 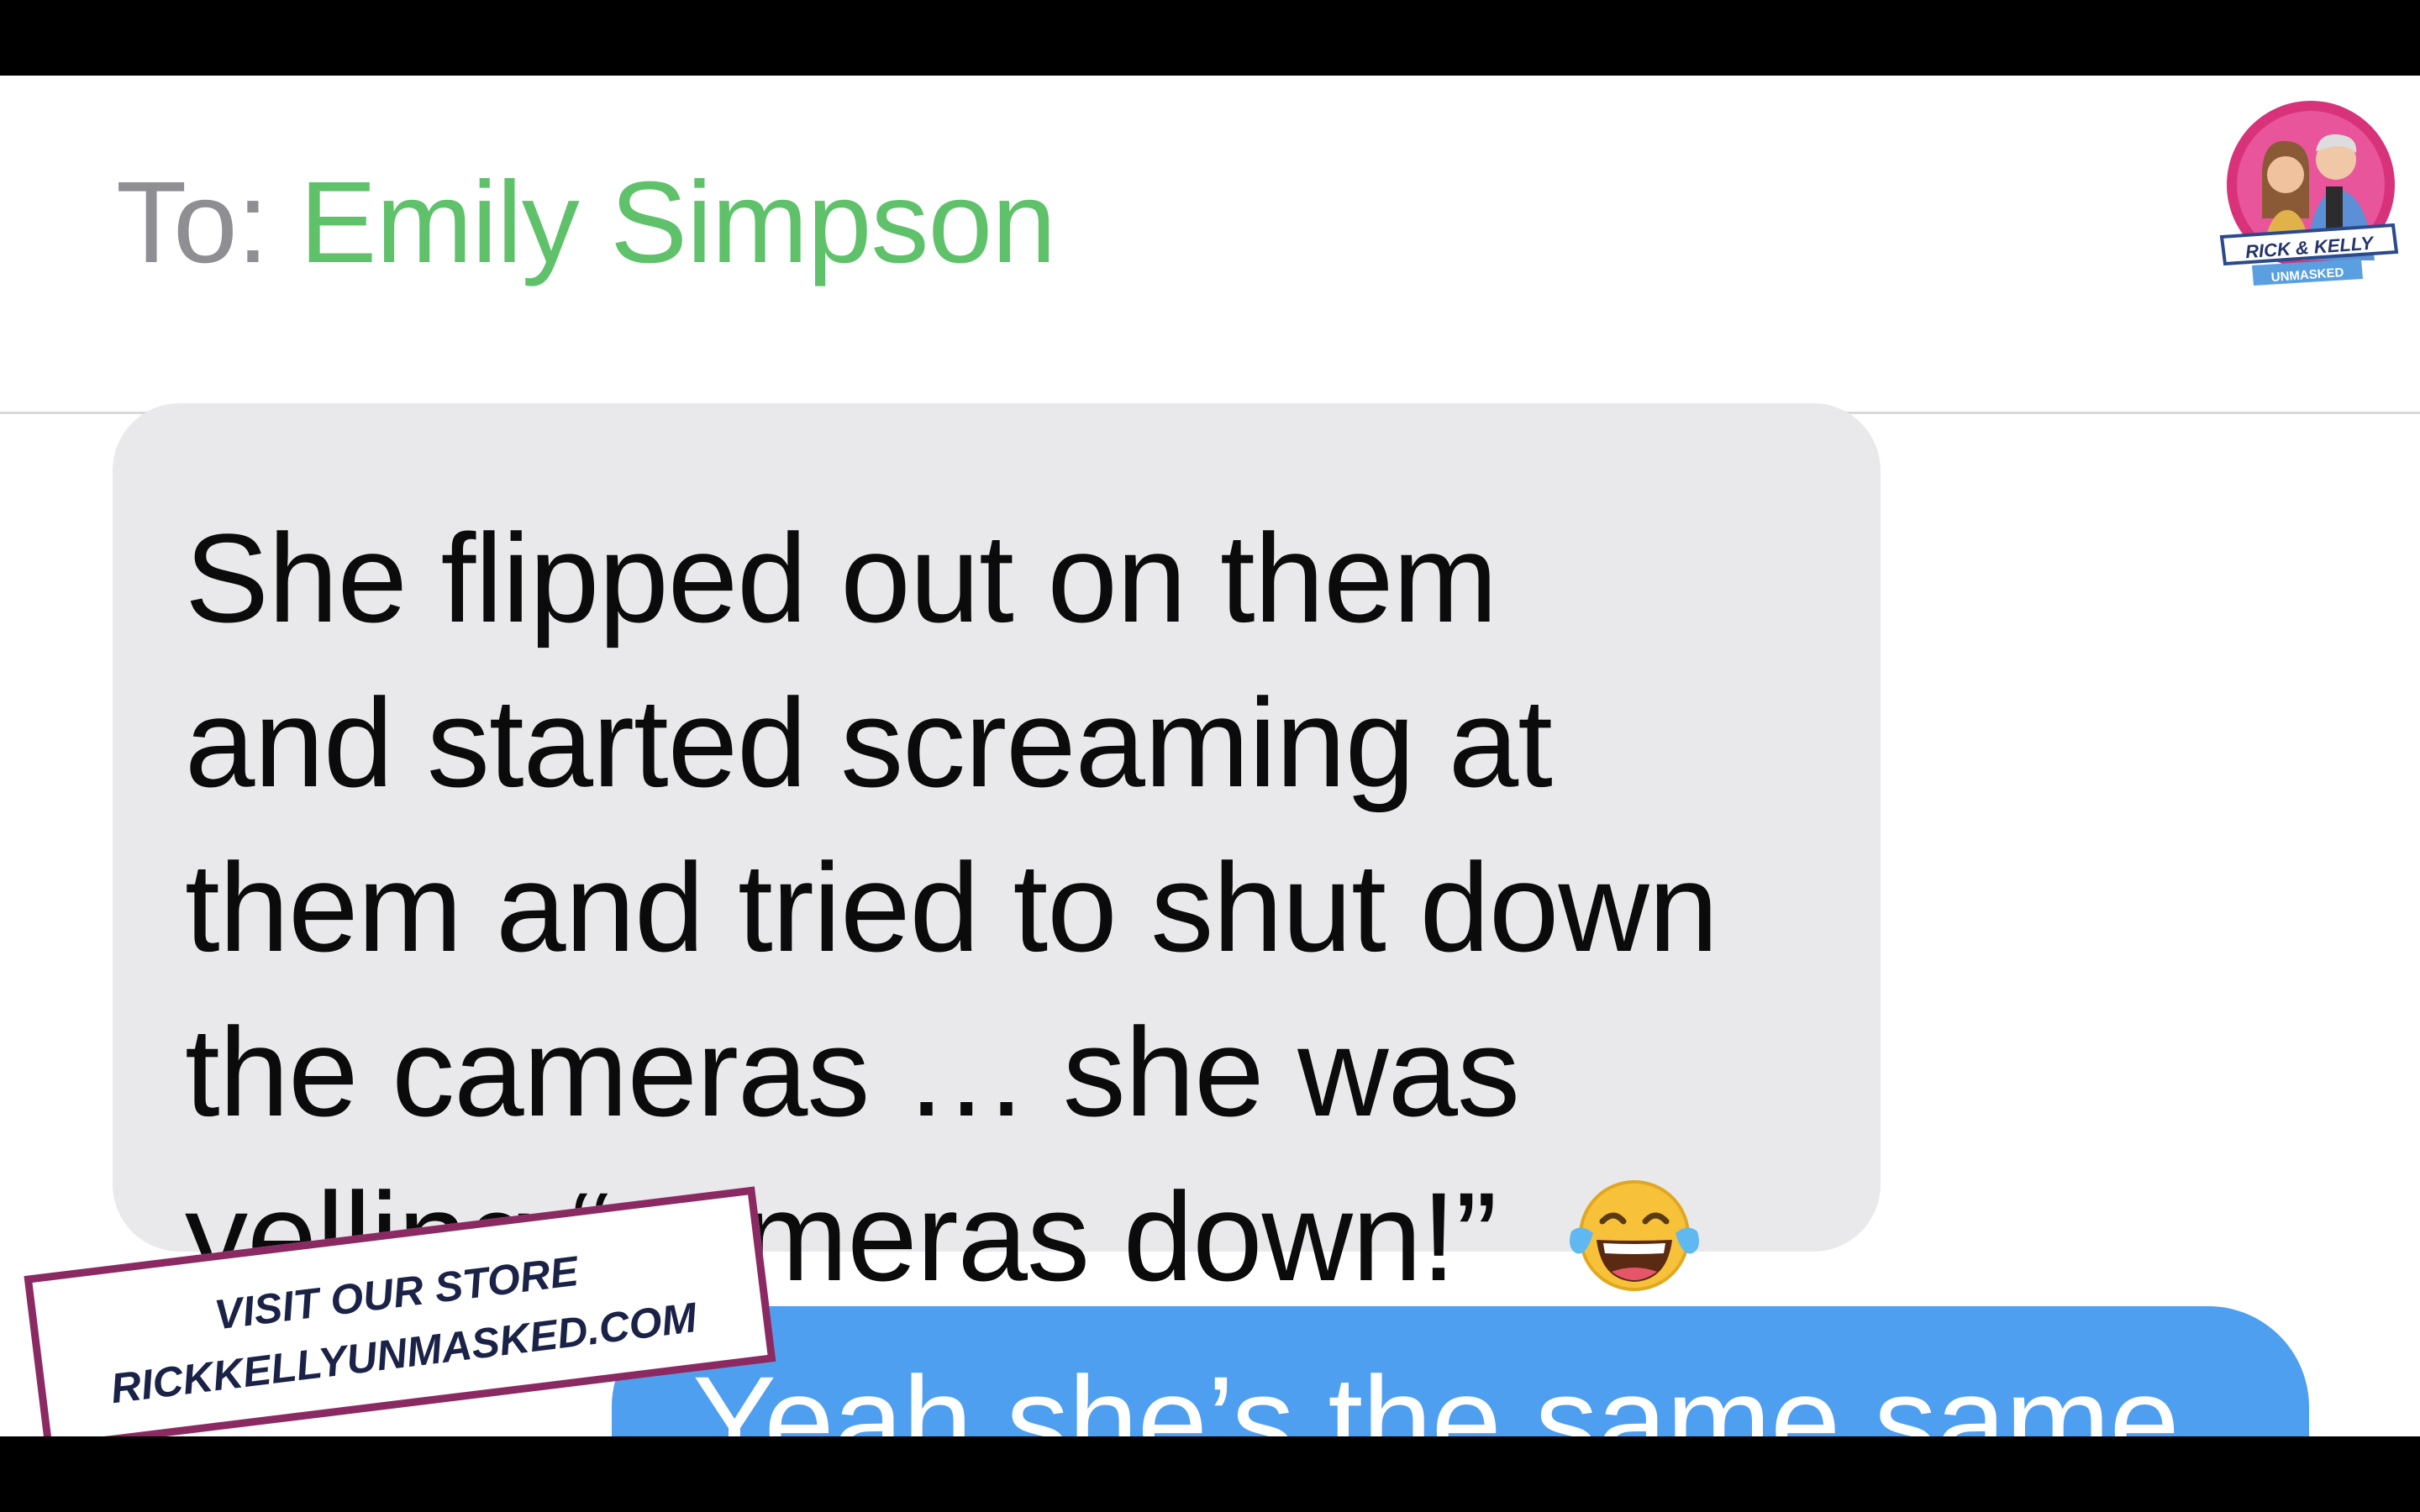 What do you see at coordinates (2309, 193) in the screenshot?
I see `rick-kelly-unmasked-logo: RICK & KELLY UNMASKED` at bounding box center [2309, 193].